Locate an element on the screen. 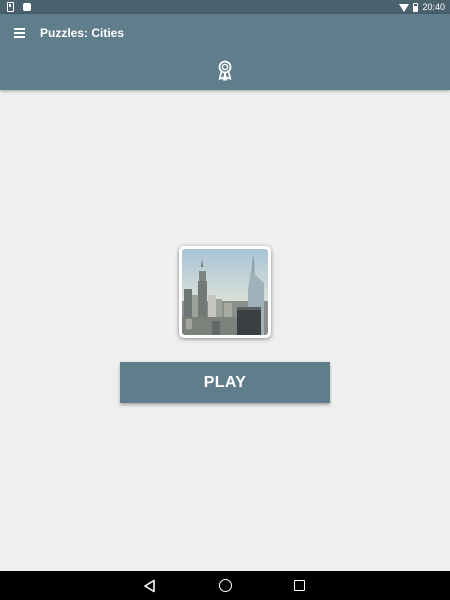  navigation-bar is located at coordinates (225, 585).